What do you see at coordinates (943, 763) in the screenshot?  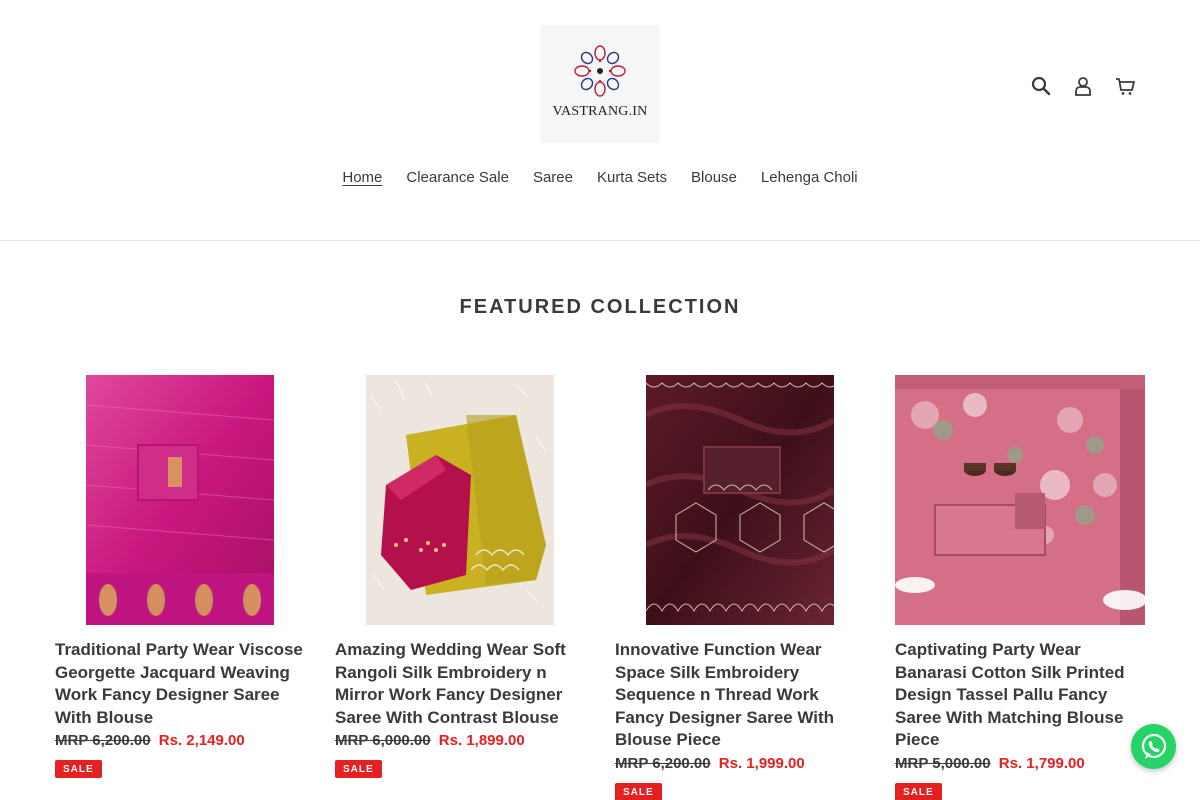 I see `product-mrp: MRP 5,000.00` at bounding box center [943, 763].